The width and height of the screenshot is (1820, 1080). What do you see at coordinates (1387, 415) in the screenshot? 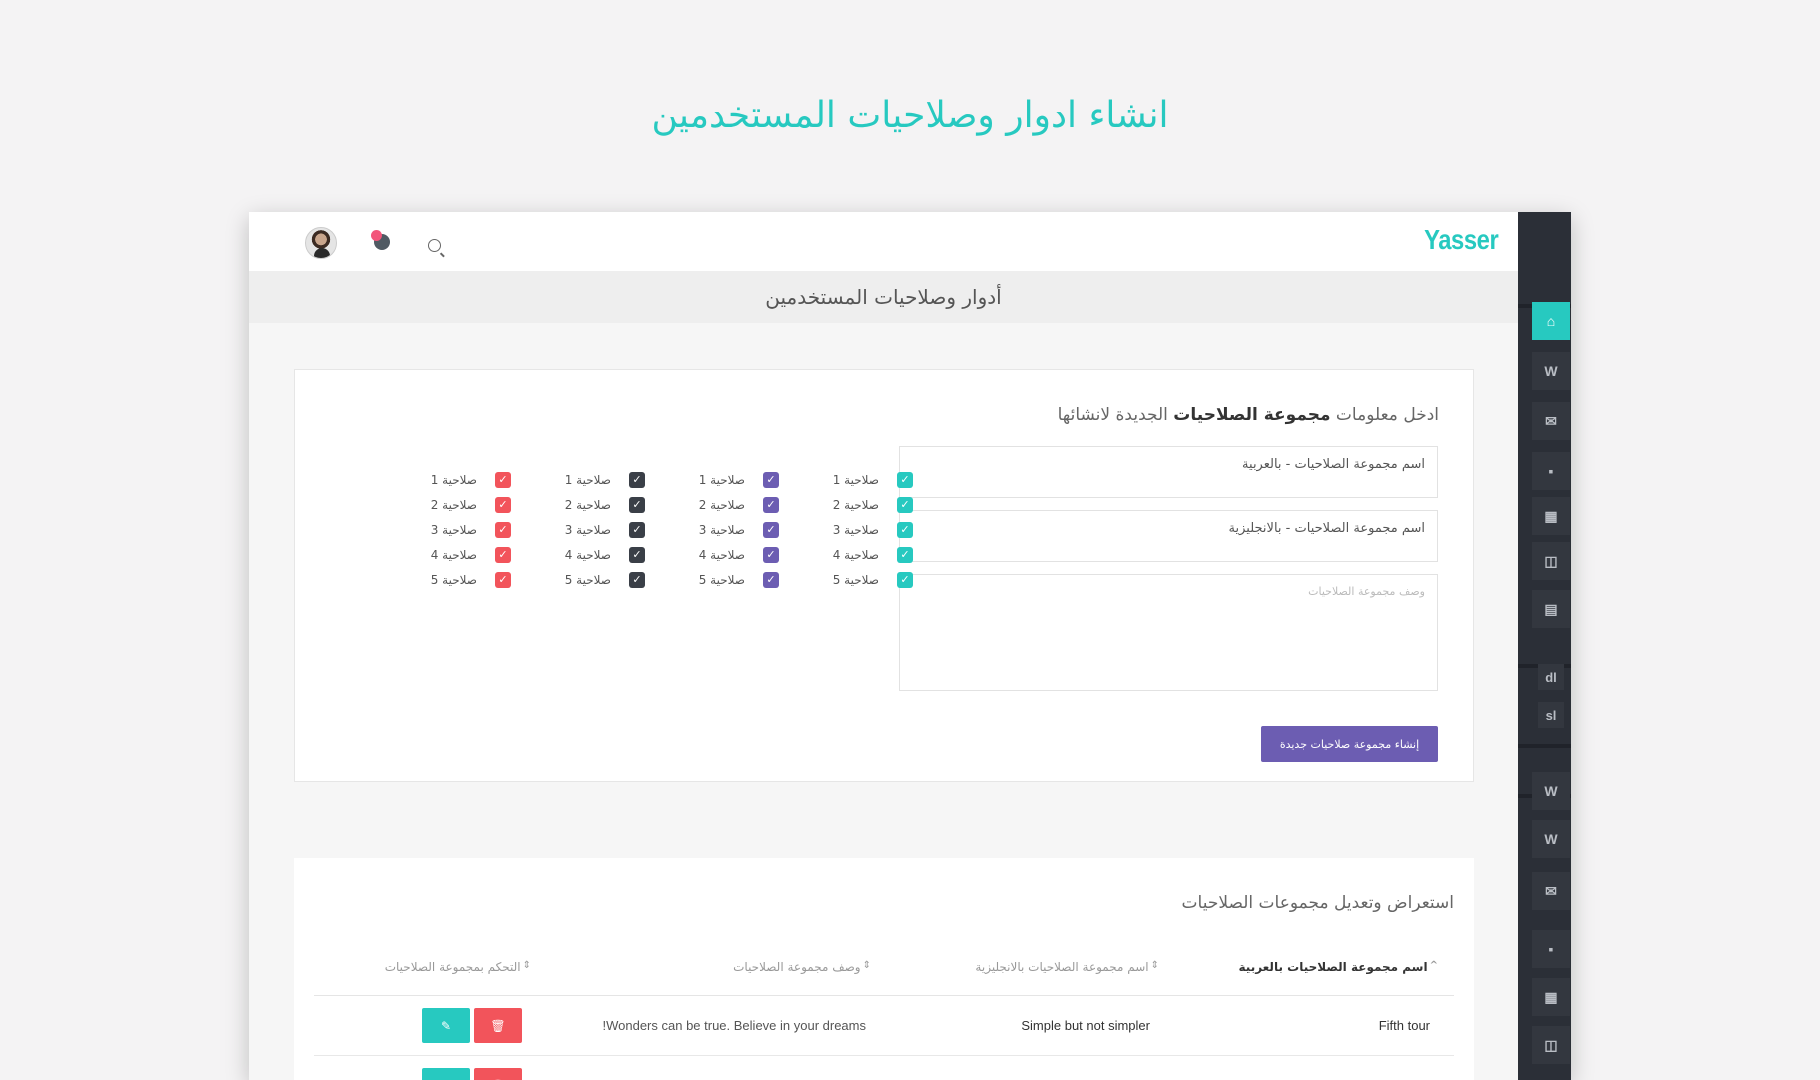
I see `form-title-prefix: ادخل معلومات` at bounding box center [1387, 415].